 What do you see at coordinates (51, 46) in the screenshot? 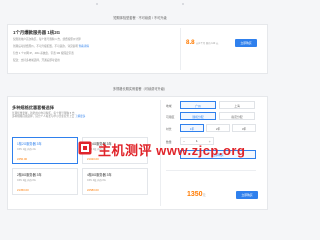
I see `card1-desc-line: 到期后可续费原价，不可升级配置，不可退款，详见说明 查看详情` at bounding box center [51, 46].